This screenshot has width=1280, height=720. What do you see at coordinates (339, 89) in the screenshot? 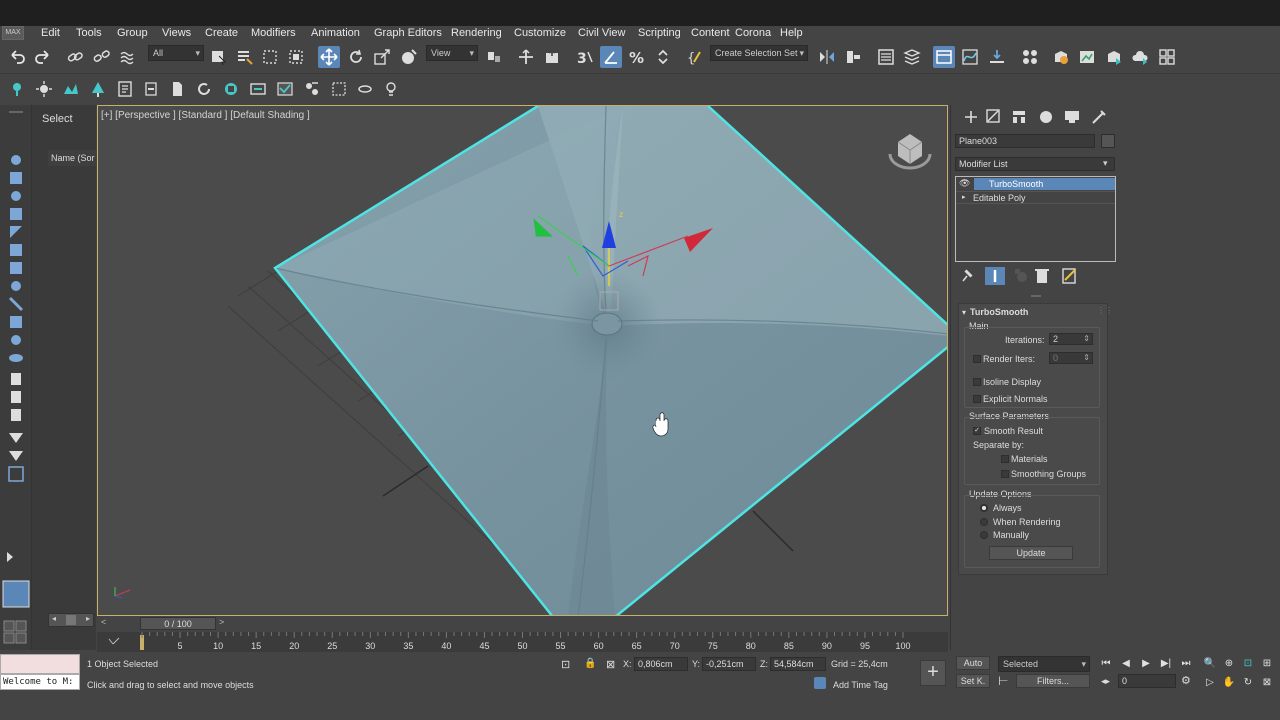
I see `render-region-icon` at bounding box center [339, 89].